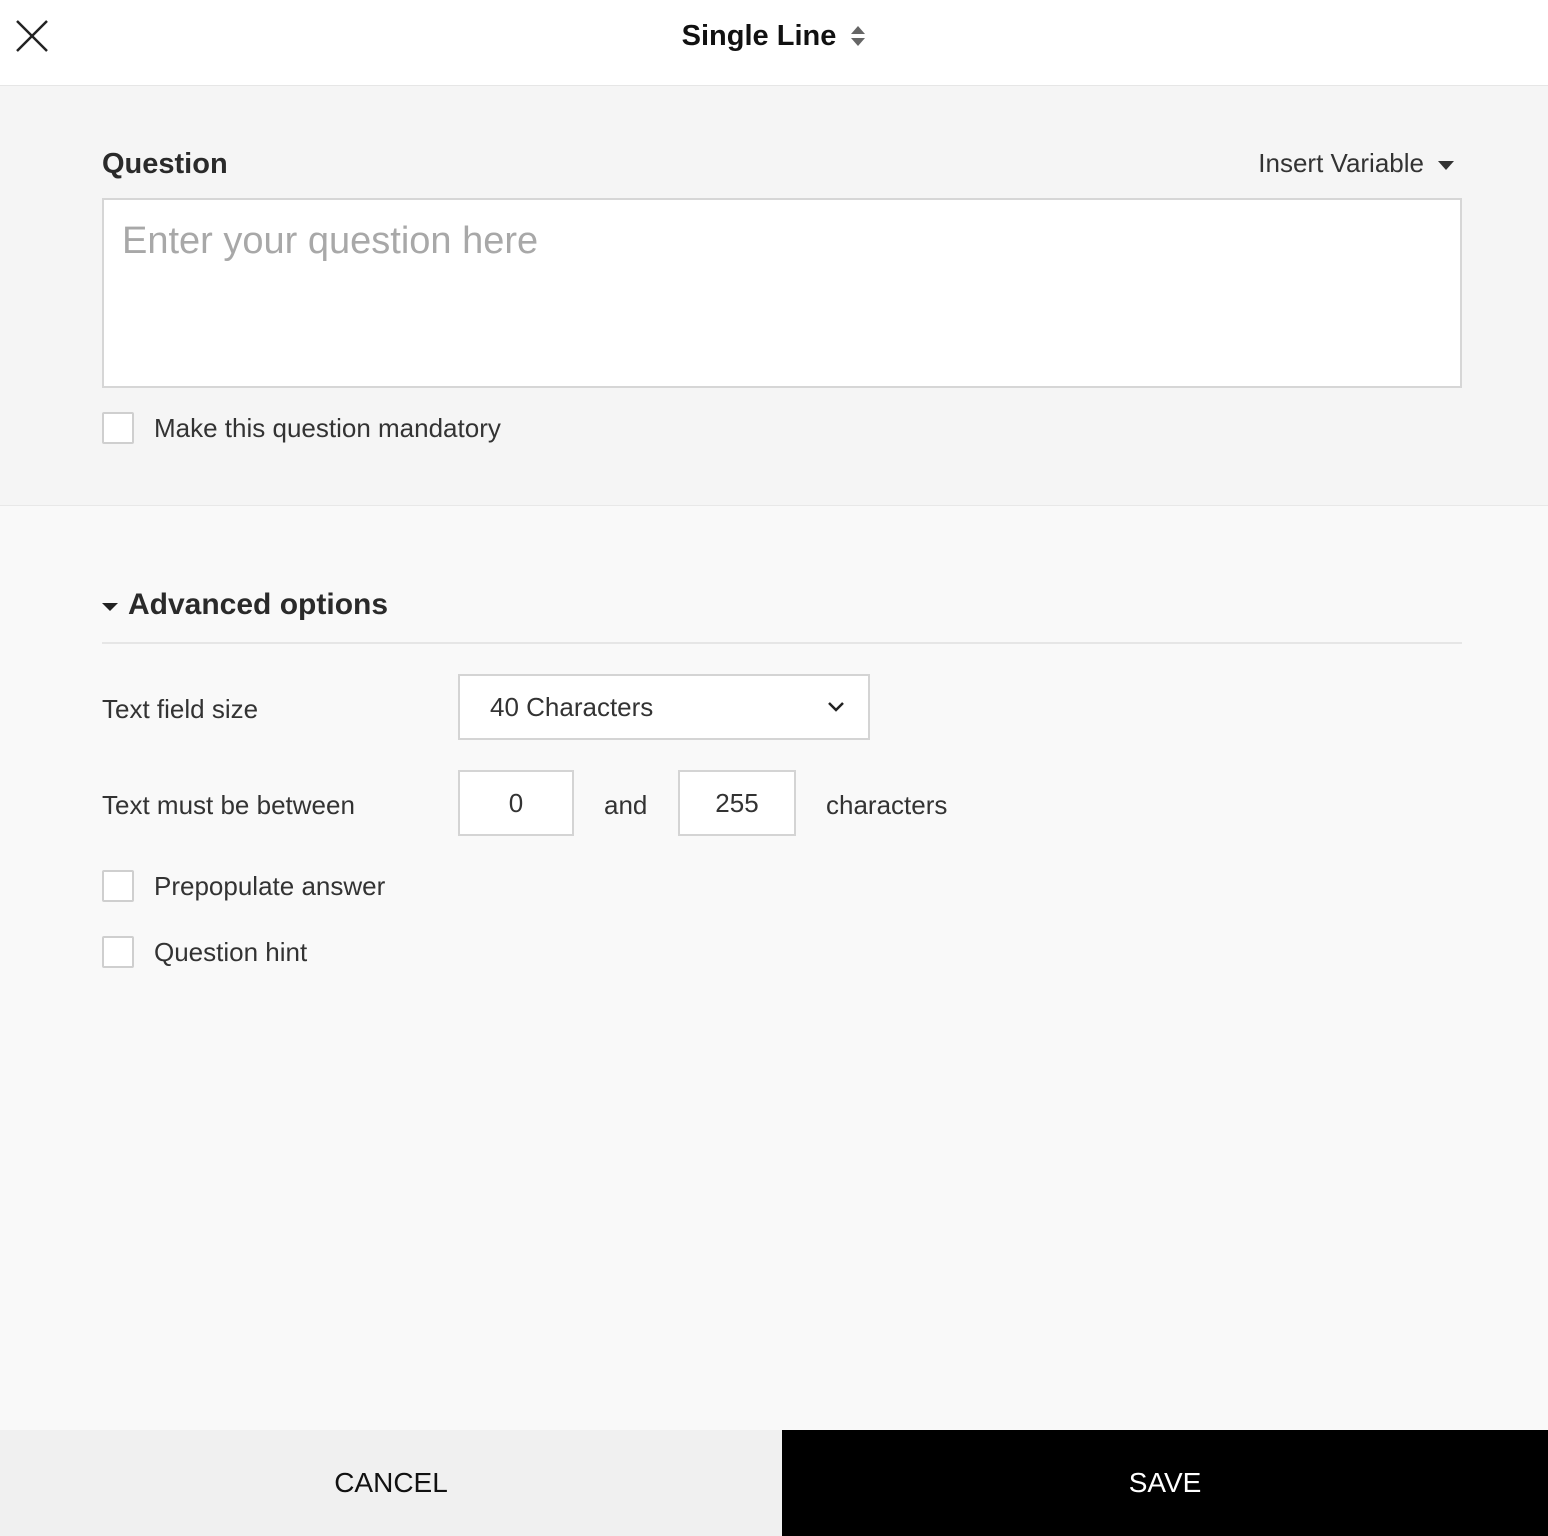  Describe the element at coordinates (118, 886) in the screenshot. I see `prepopulate-checkbox` at that location.